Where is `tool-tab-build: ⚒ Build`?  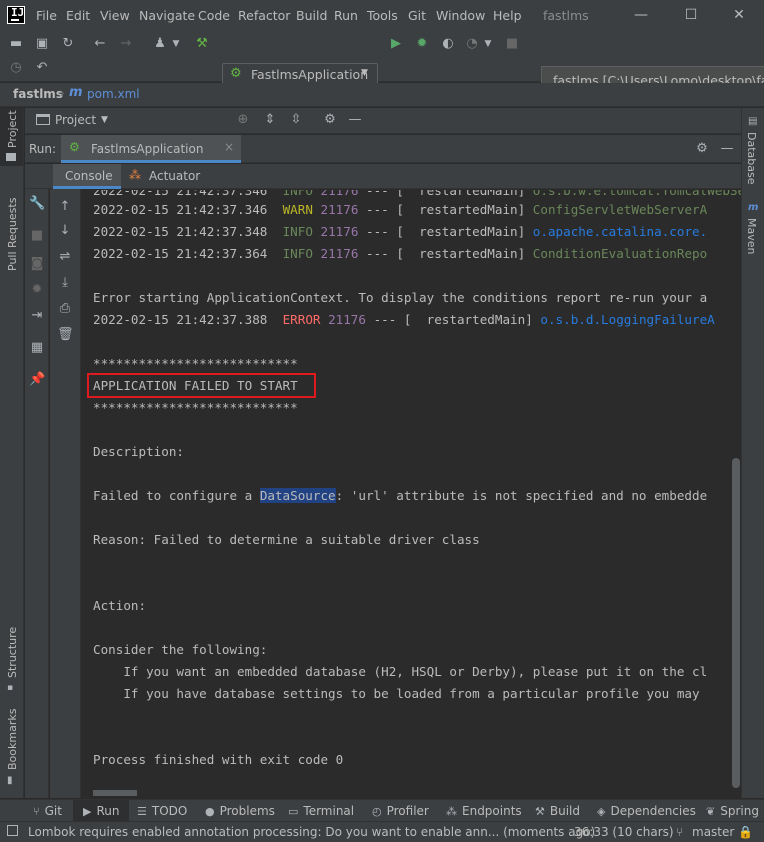 tool-tab-build: ⚒ Build is located at coordinates (557, 811).